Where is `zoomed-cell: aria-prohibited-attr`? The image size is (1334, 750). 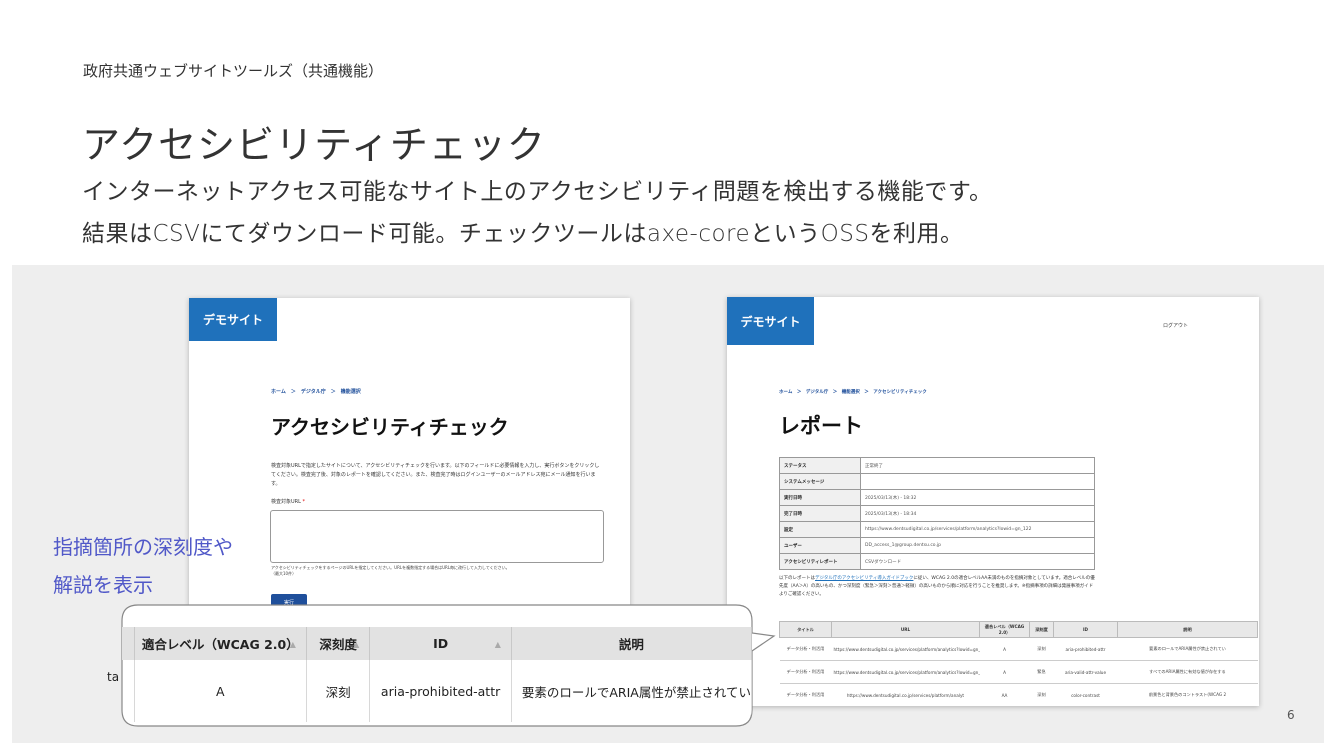
zoomed-cell: aria-prohibited-attr is located at coordinates (440, 691).